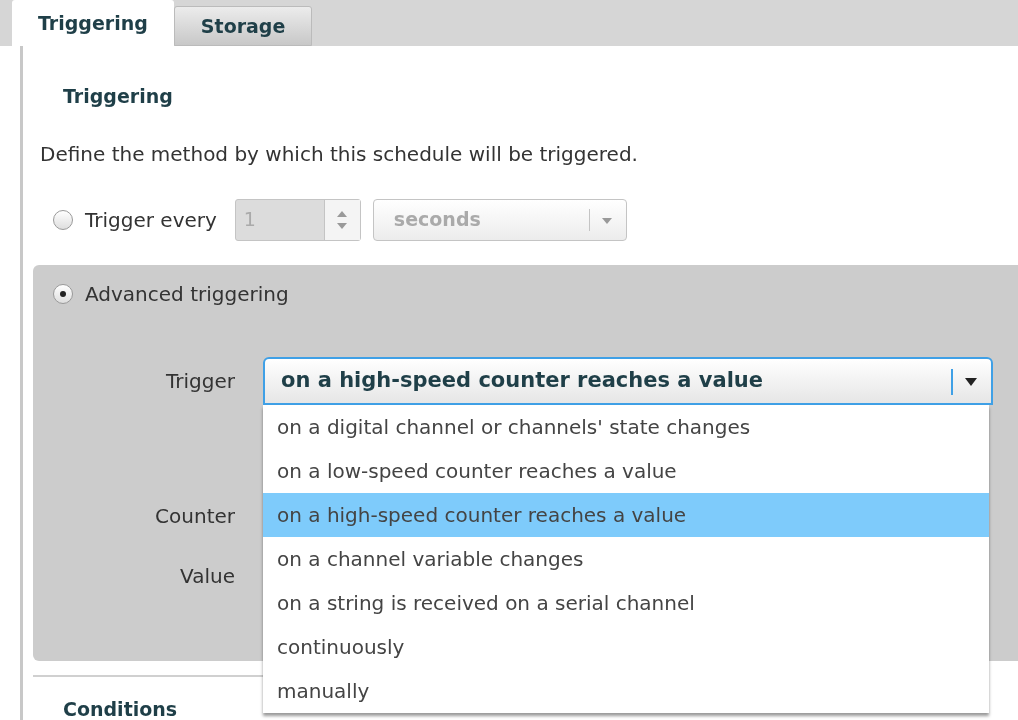 The height and width of the screenshot is (720, 1018). What do you see at coordinates (243, 26) in the screenshot?
I see `tab: Storage` at bounding box center [243, 26].